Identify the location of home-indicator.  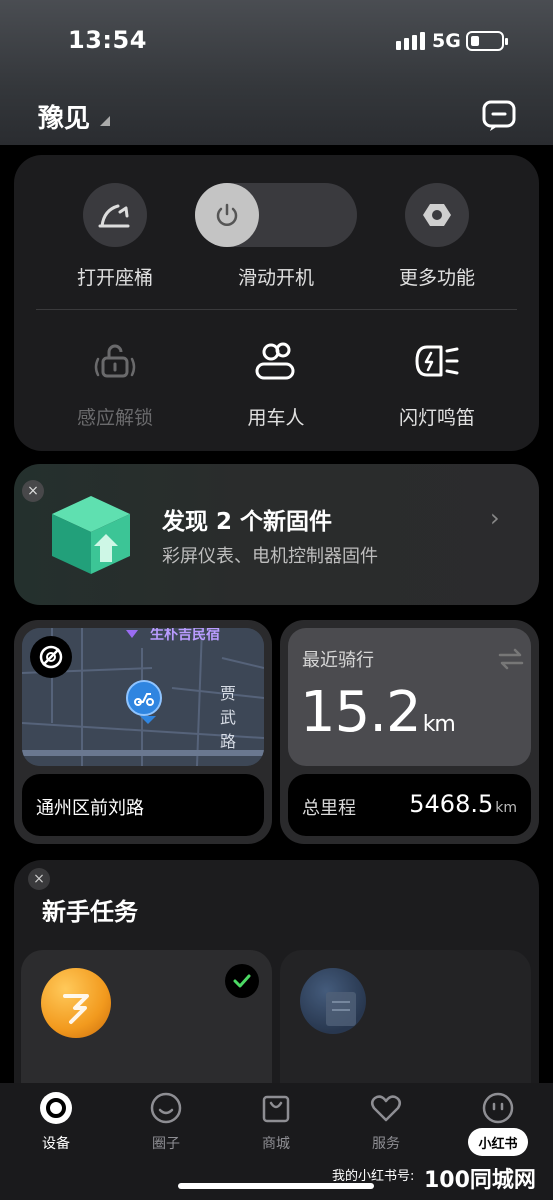
(276, 1186).